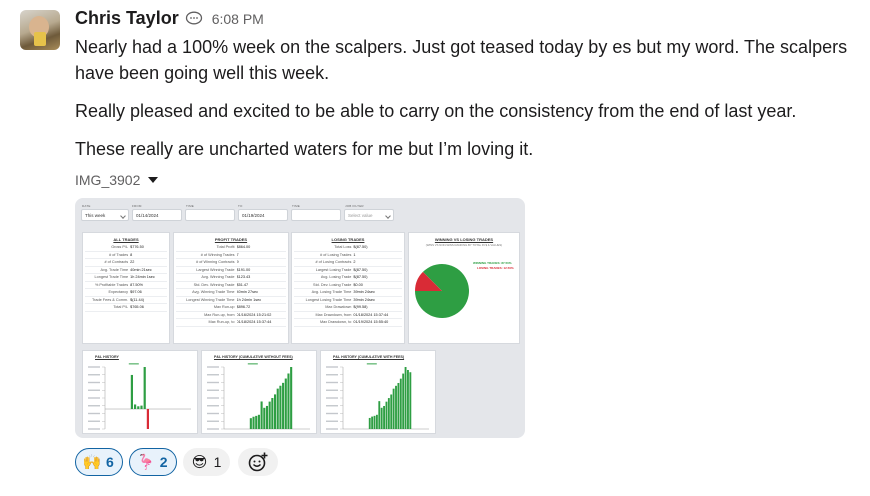 The height and width of the screenshot is (496, 870). Describe the element at coordinates (316, 215) in the screenshot. I see `to-time` at that location.